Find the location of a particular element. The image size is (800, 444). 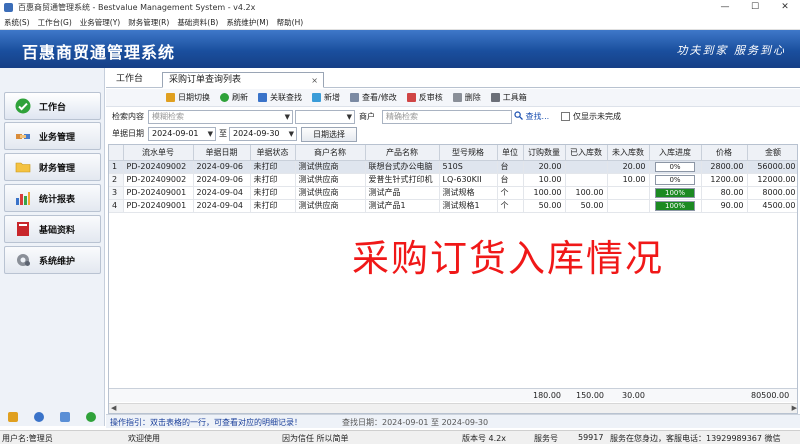

button-label: 刷新 is located at coordinates (240, 97).